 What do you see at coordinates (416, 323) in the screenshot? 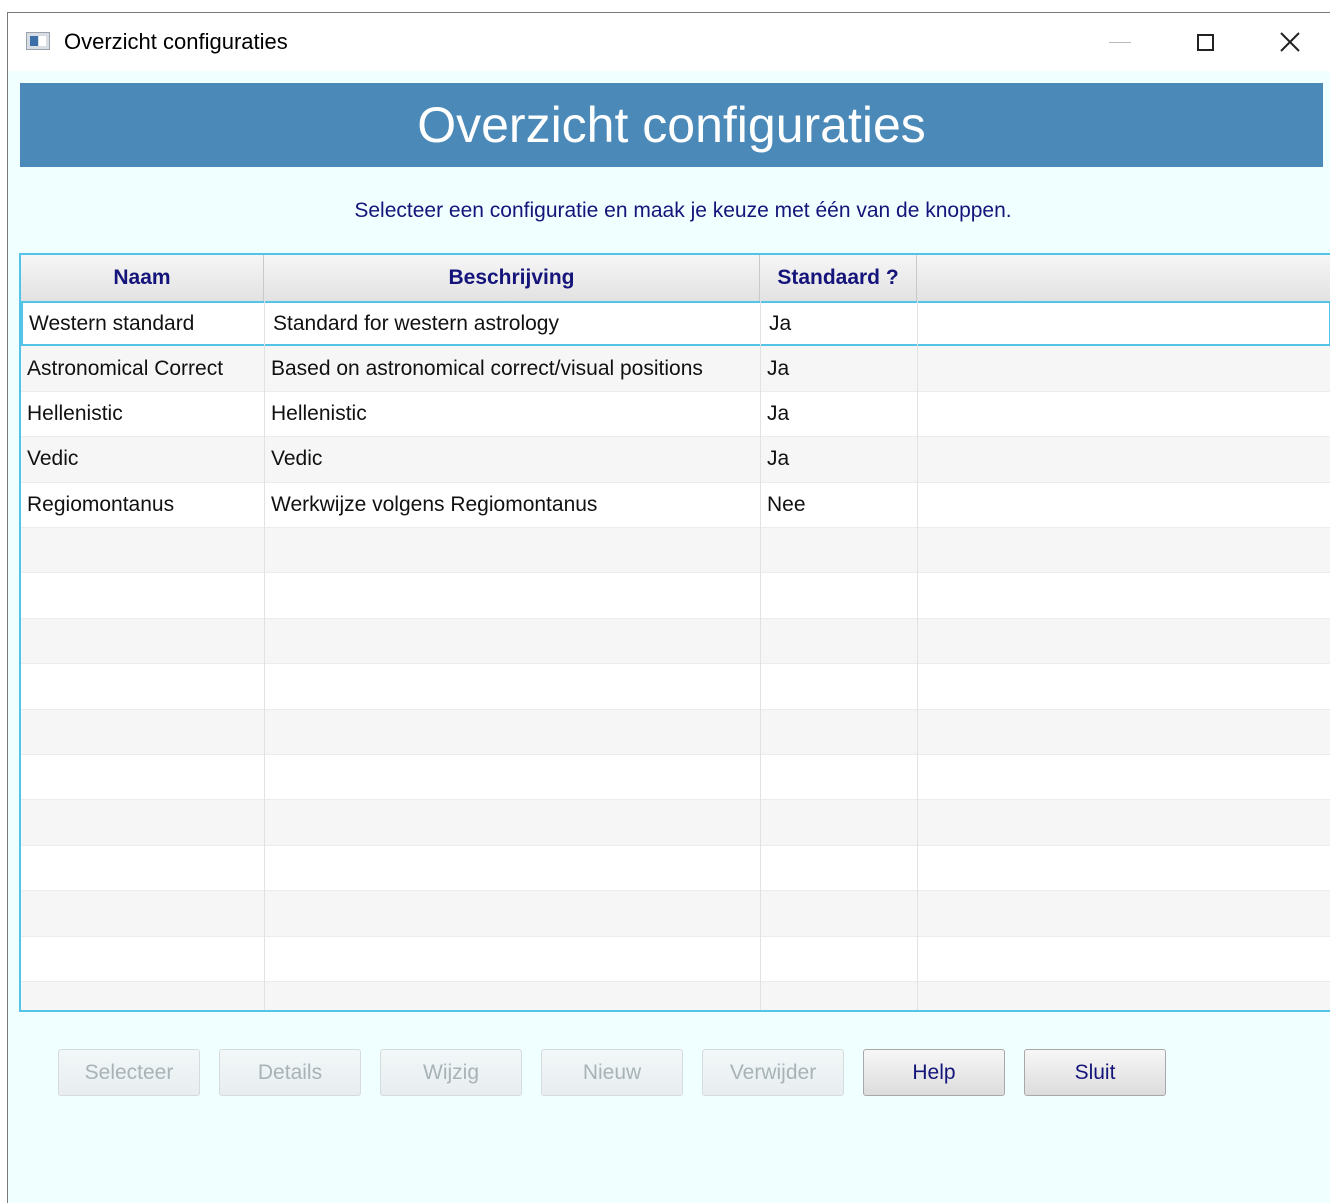
I see `cell-beschrijving: Standard for western astrology` at bounding box center [416, 323].